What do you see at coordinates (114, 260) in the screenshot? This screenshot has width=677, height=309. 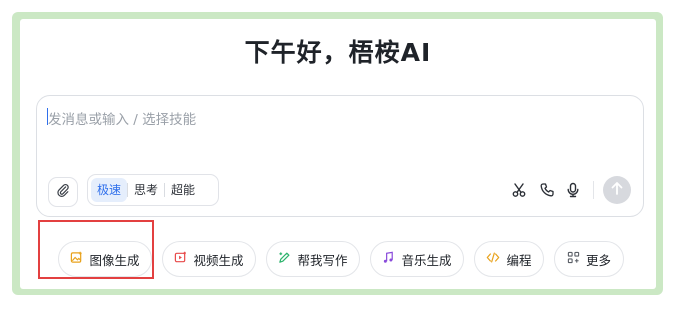 I see `skill-label: 图像生成` at bounding box center [114, 260].